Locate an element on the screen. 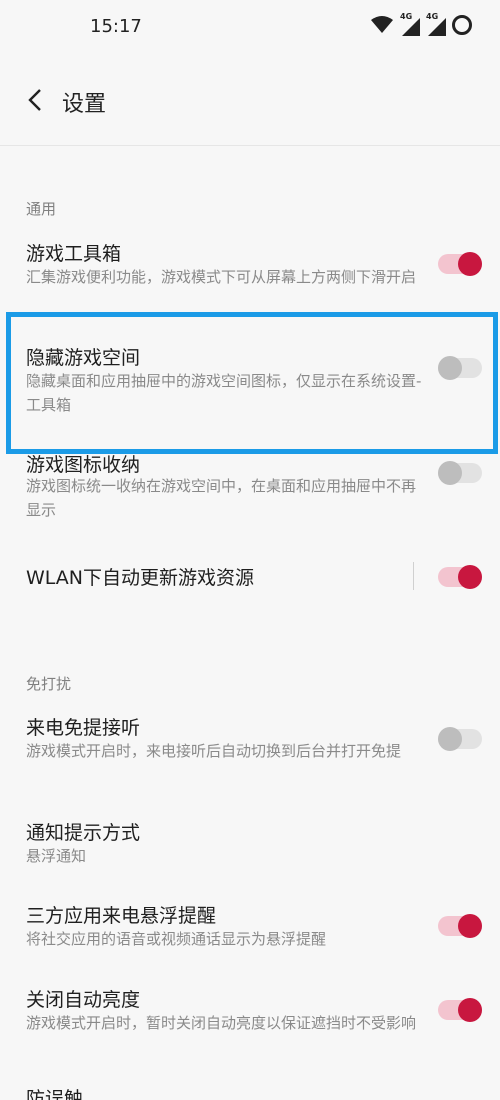 The height and width of the screenshot is (1100, 500). section-label-dnd: 免打扰 is located at coordinates (49, 684).